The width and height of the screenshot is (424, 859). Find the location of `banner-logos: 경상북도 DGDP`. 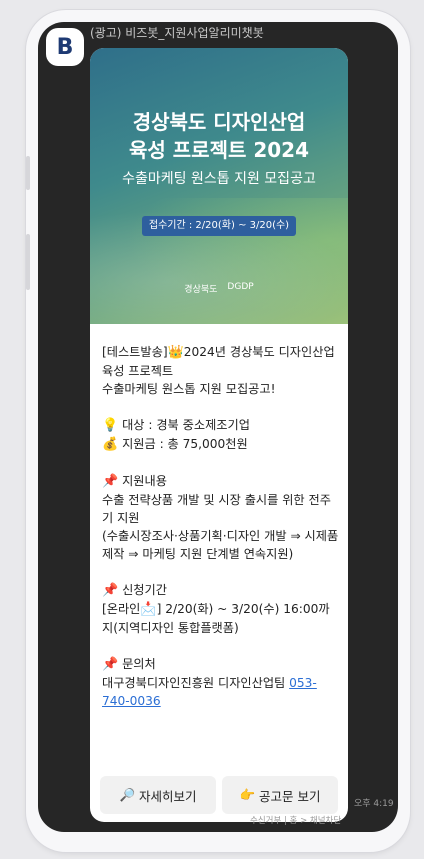

banner-logos: 경상북도 DGDP is located at coordinates (219, 288).